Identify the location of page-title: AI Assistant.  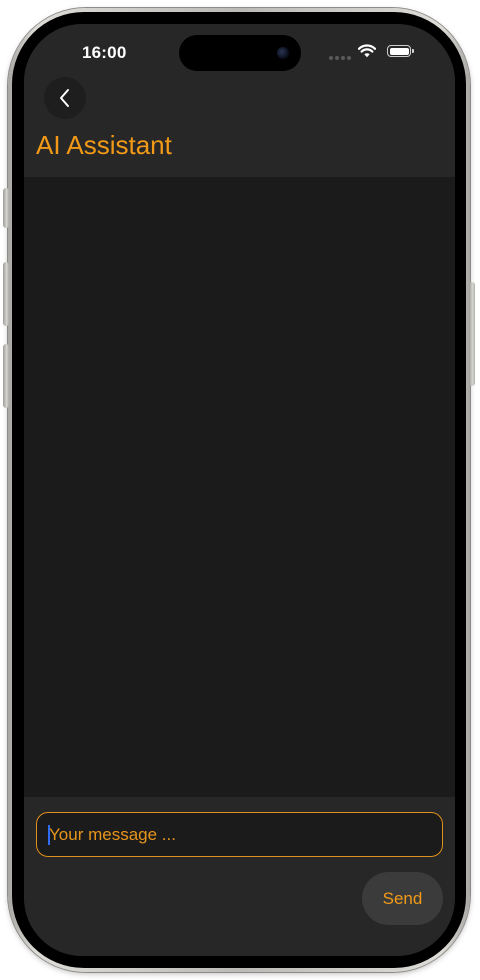
(104, 145).